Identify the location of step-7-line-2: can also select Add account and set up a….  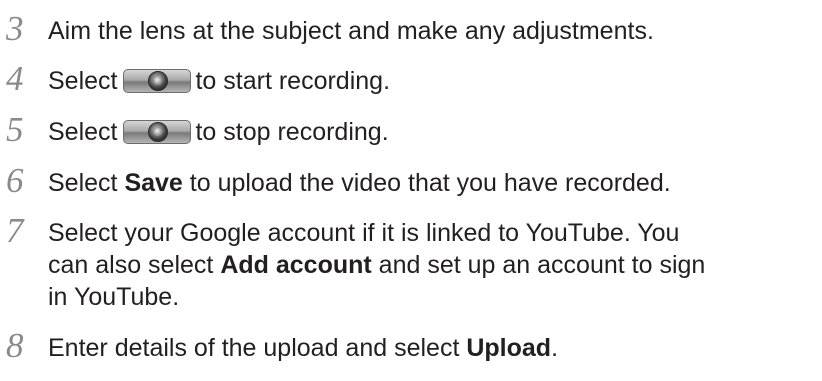
(433, 265).